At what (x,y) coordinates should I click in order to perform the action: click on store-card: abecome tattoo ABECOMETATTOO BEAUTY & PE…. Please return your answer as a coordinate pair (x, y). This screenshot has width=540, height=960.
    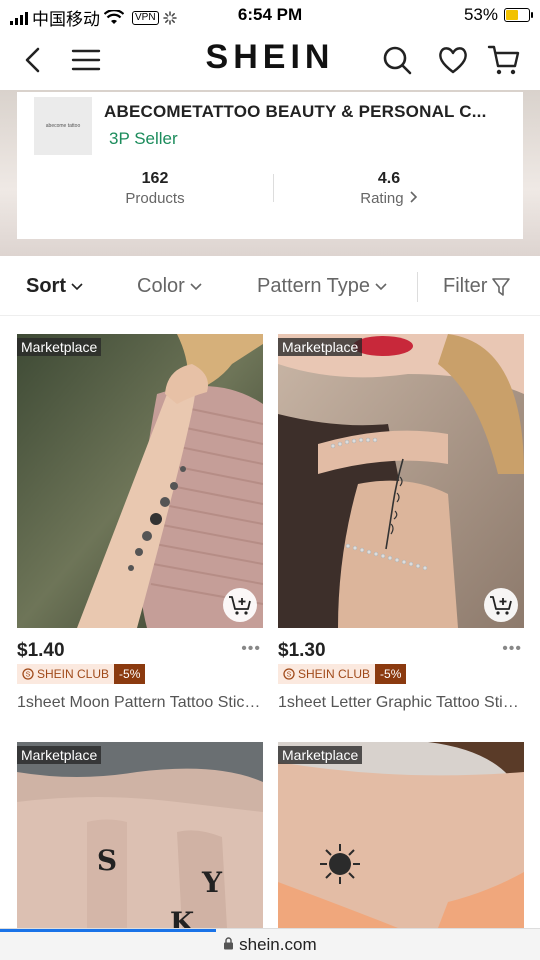
    Looking at the image, I should click on (270, 165).